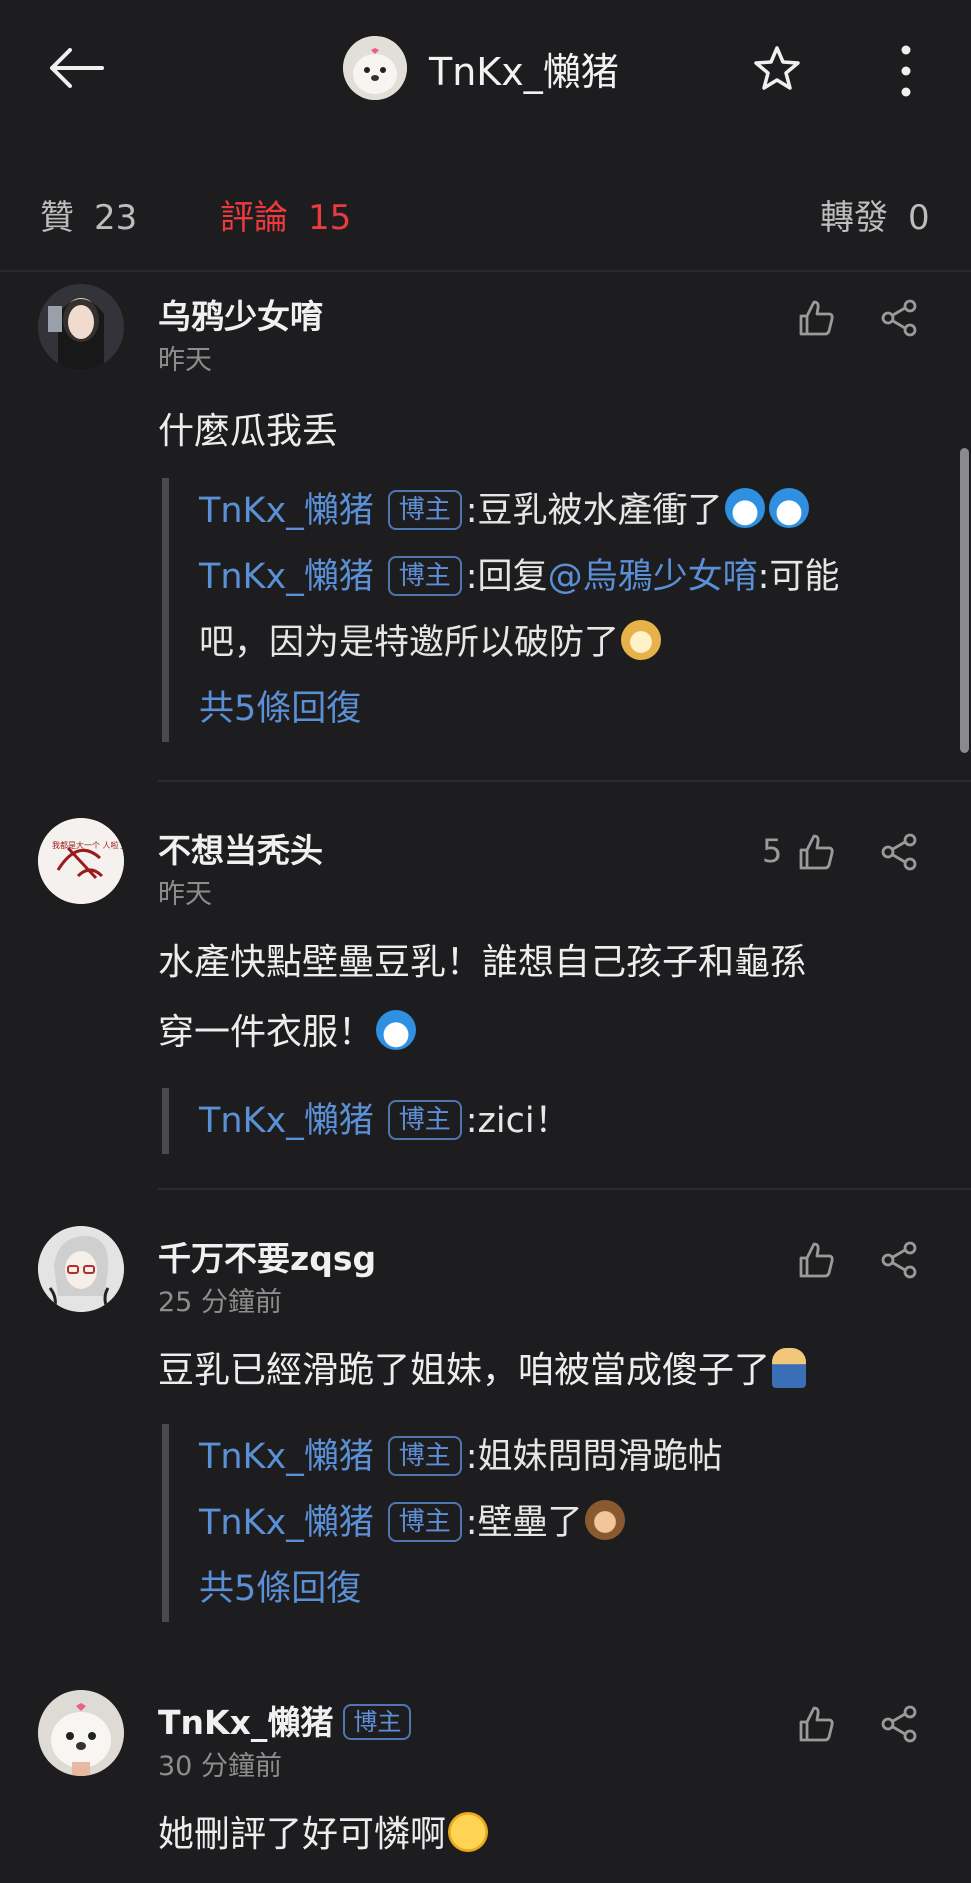 The image size is (971, 1883). I want to click on comment-text: 她刪評了好可憐啊, so click(548, 1835).